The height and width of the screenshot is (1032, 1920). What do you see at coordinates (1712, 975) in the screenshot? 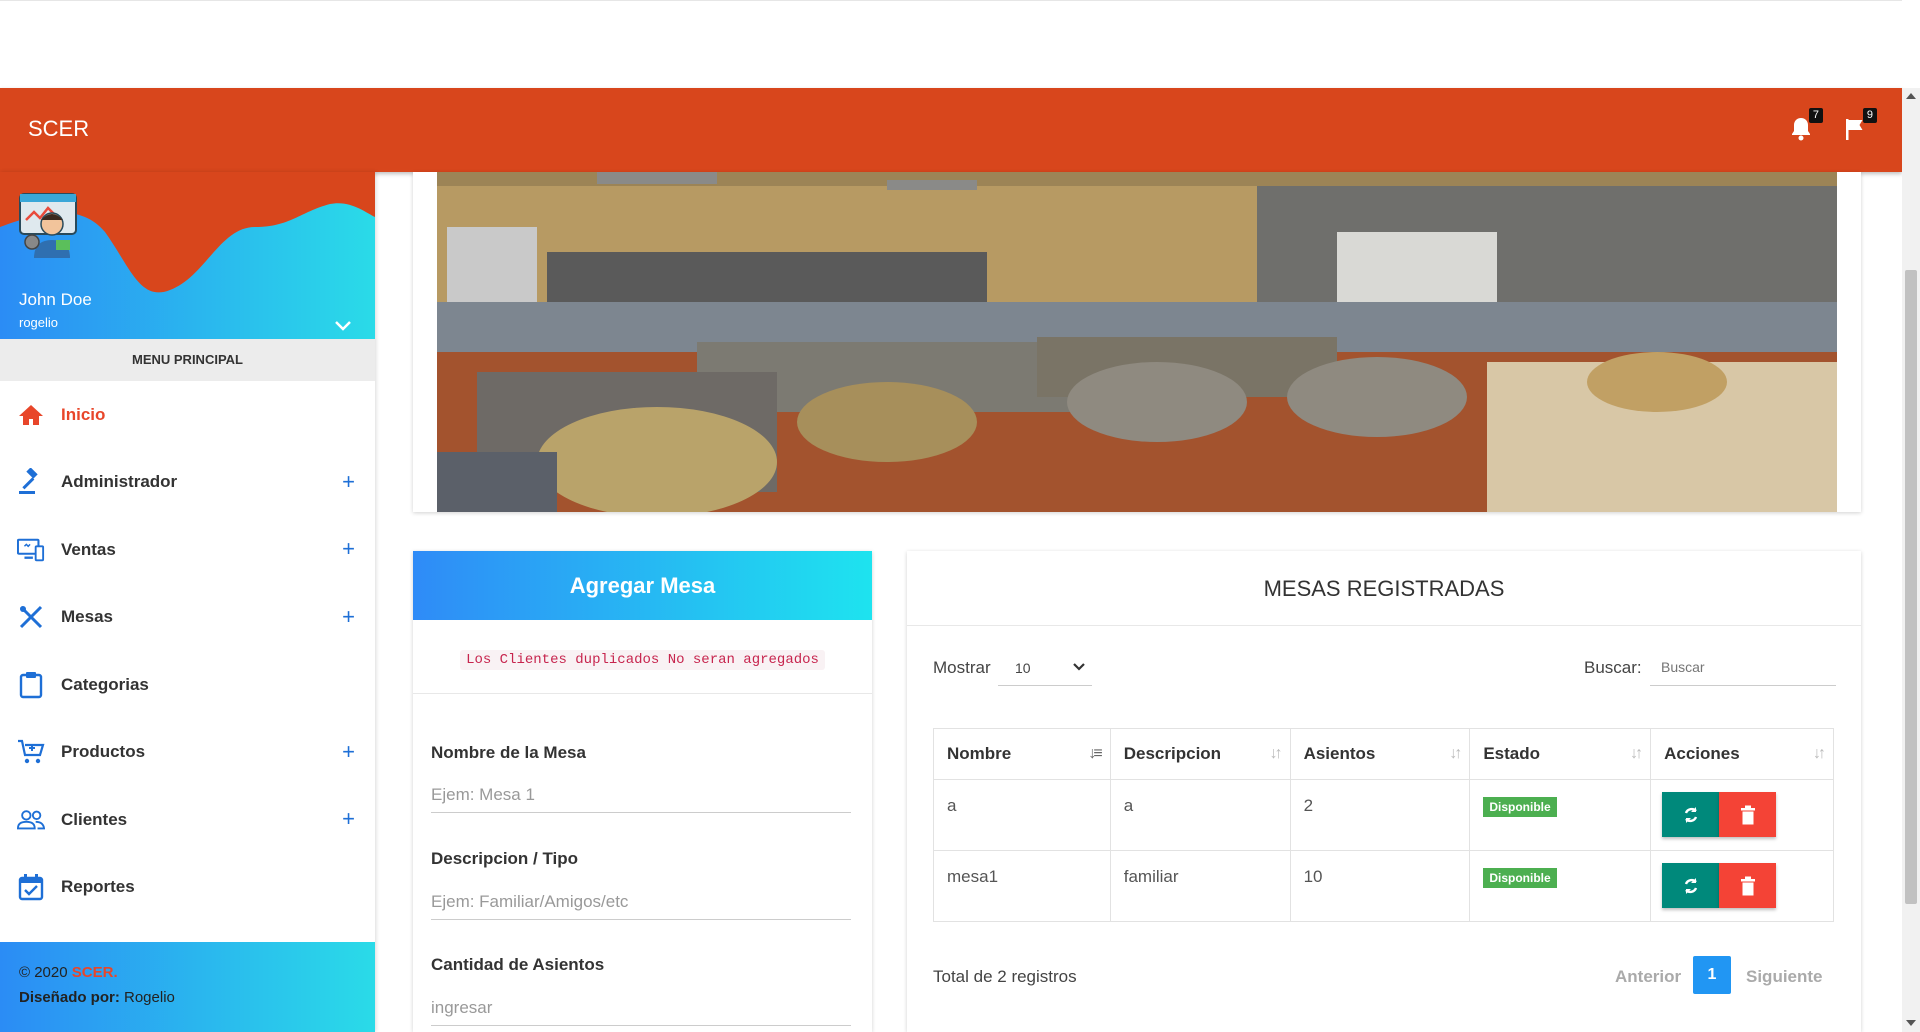
I see `page-1-button: 1` at bounding box center [1712, 975].